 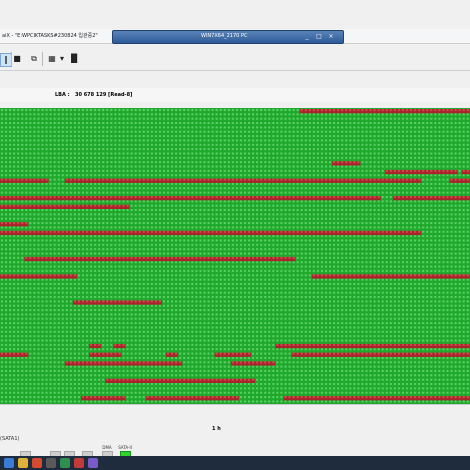 What do you see at coordinates (125, 447) in the screenshot?
I see `indicator-caption: SATA-II` at bounding box center [125, 447].